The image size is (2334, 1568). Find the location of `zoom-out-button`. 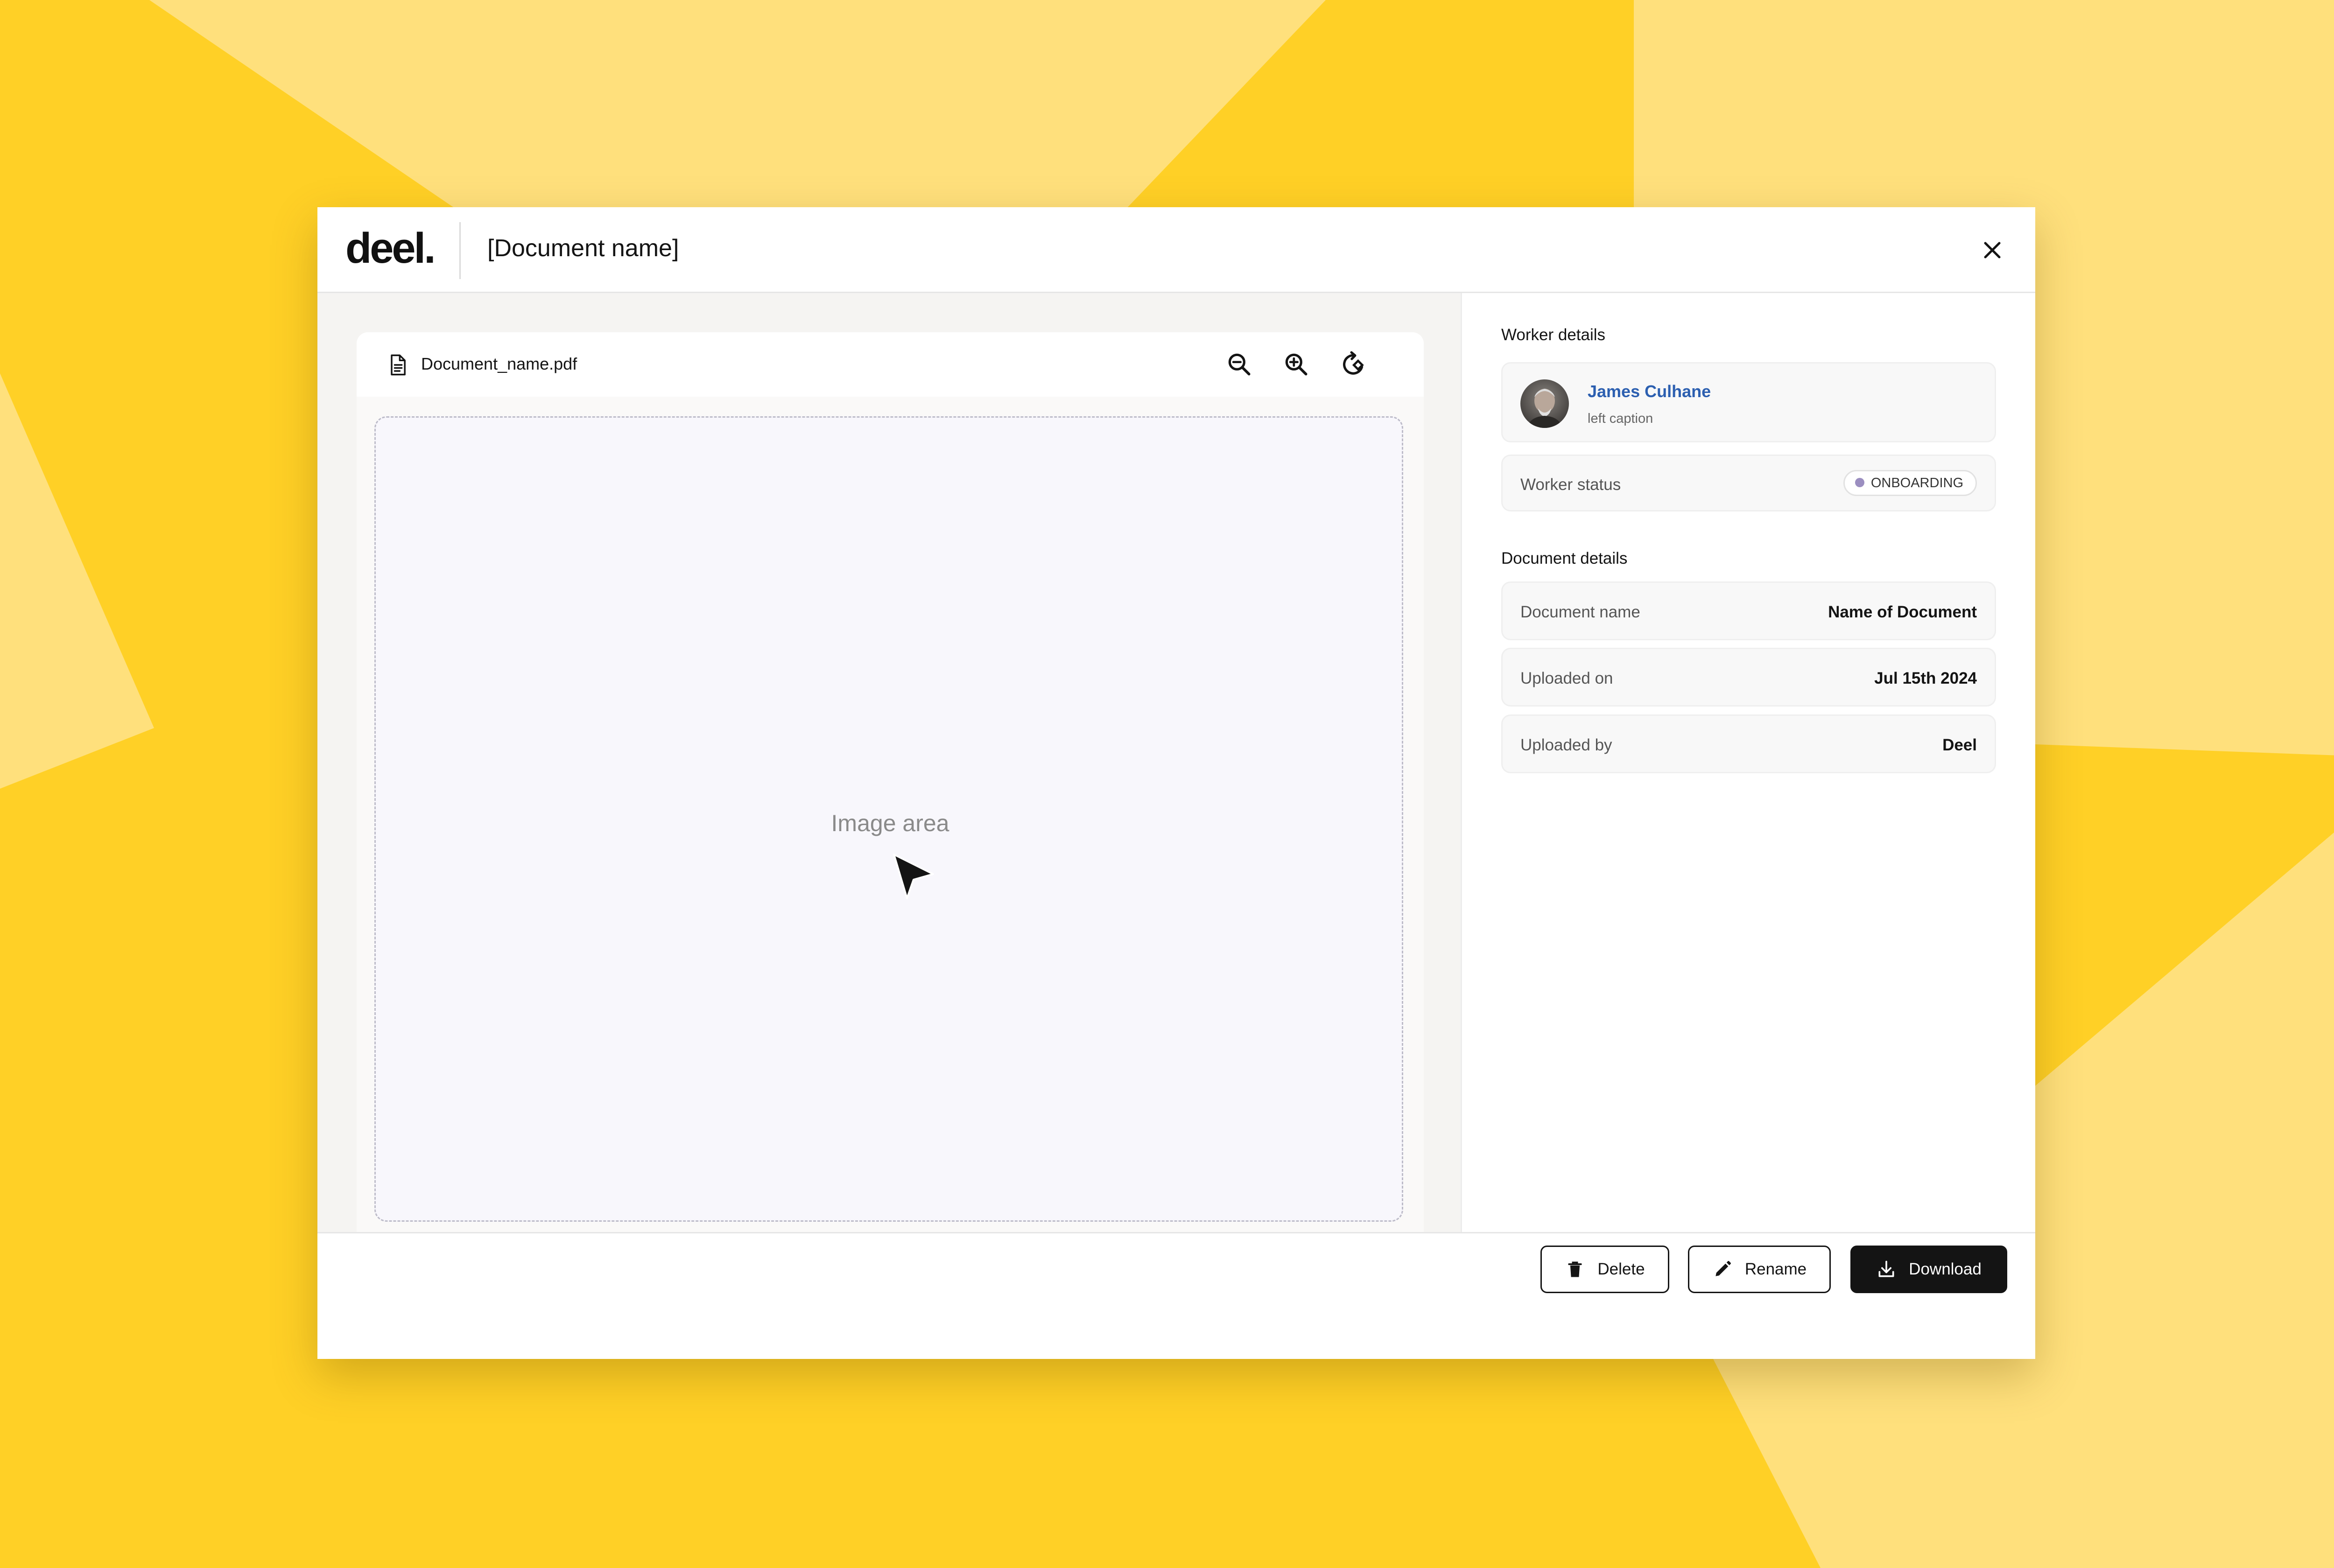

zoom-out-button is located at coordinates (1239, 364).